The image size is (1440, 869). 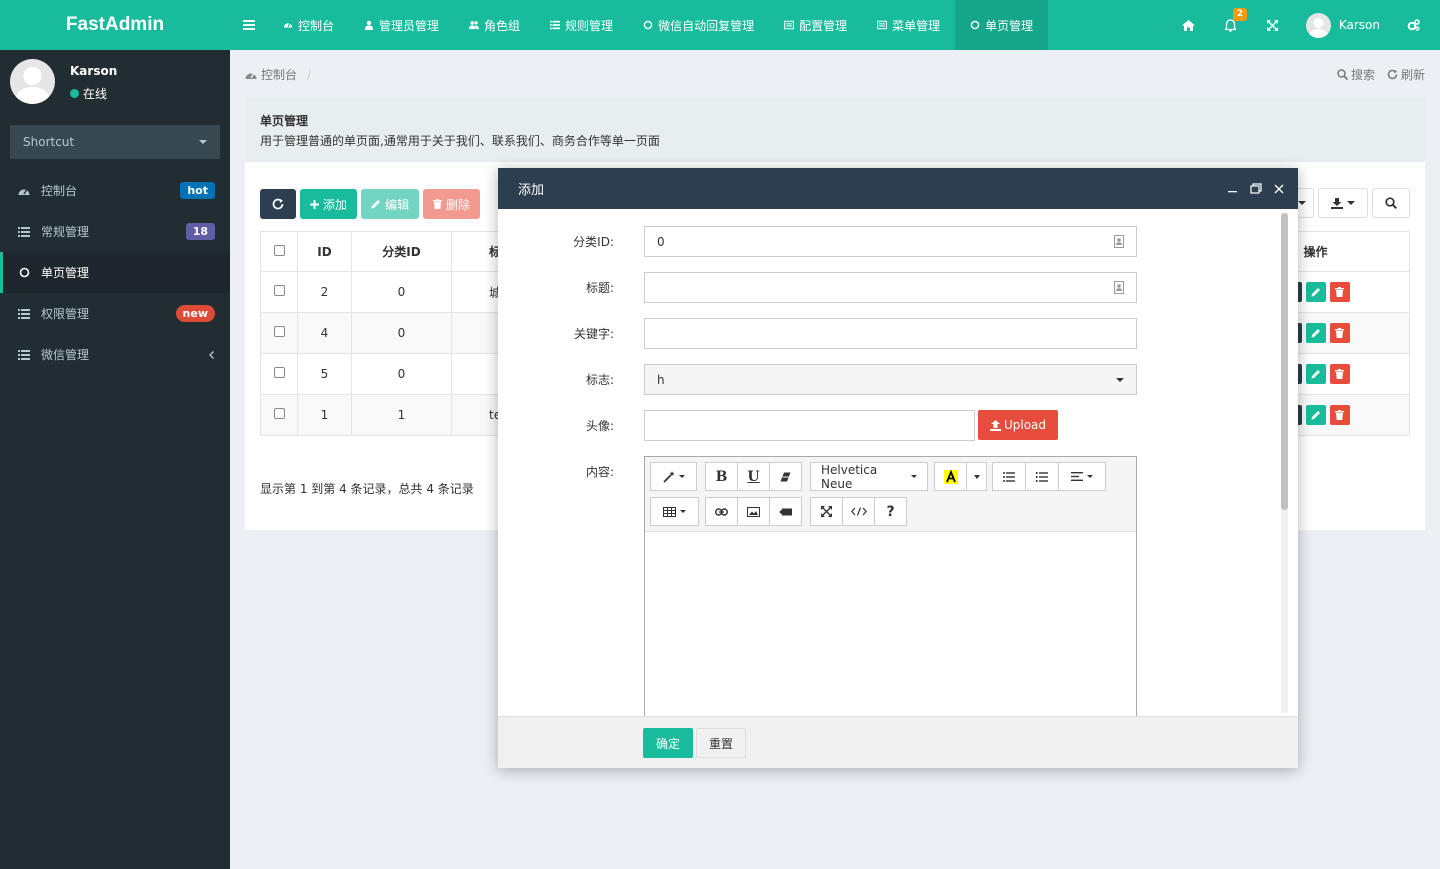 What do you see at coordinates (815, 25) in the screenshot?
I see `tab-config-management: 配置管理` at bounding box center [815, 25].